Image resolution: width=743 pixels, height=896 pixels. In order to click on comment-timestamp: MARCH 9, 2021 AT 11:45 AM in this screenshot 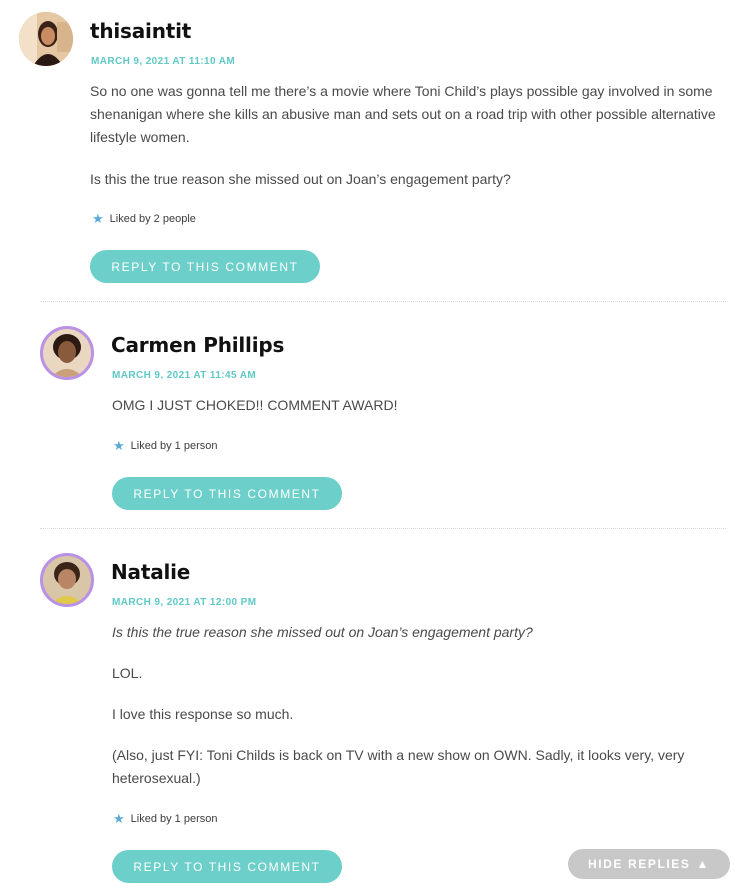, I will do `click(184, 375)`.